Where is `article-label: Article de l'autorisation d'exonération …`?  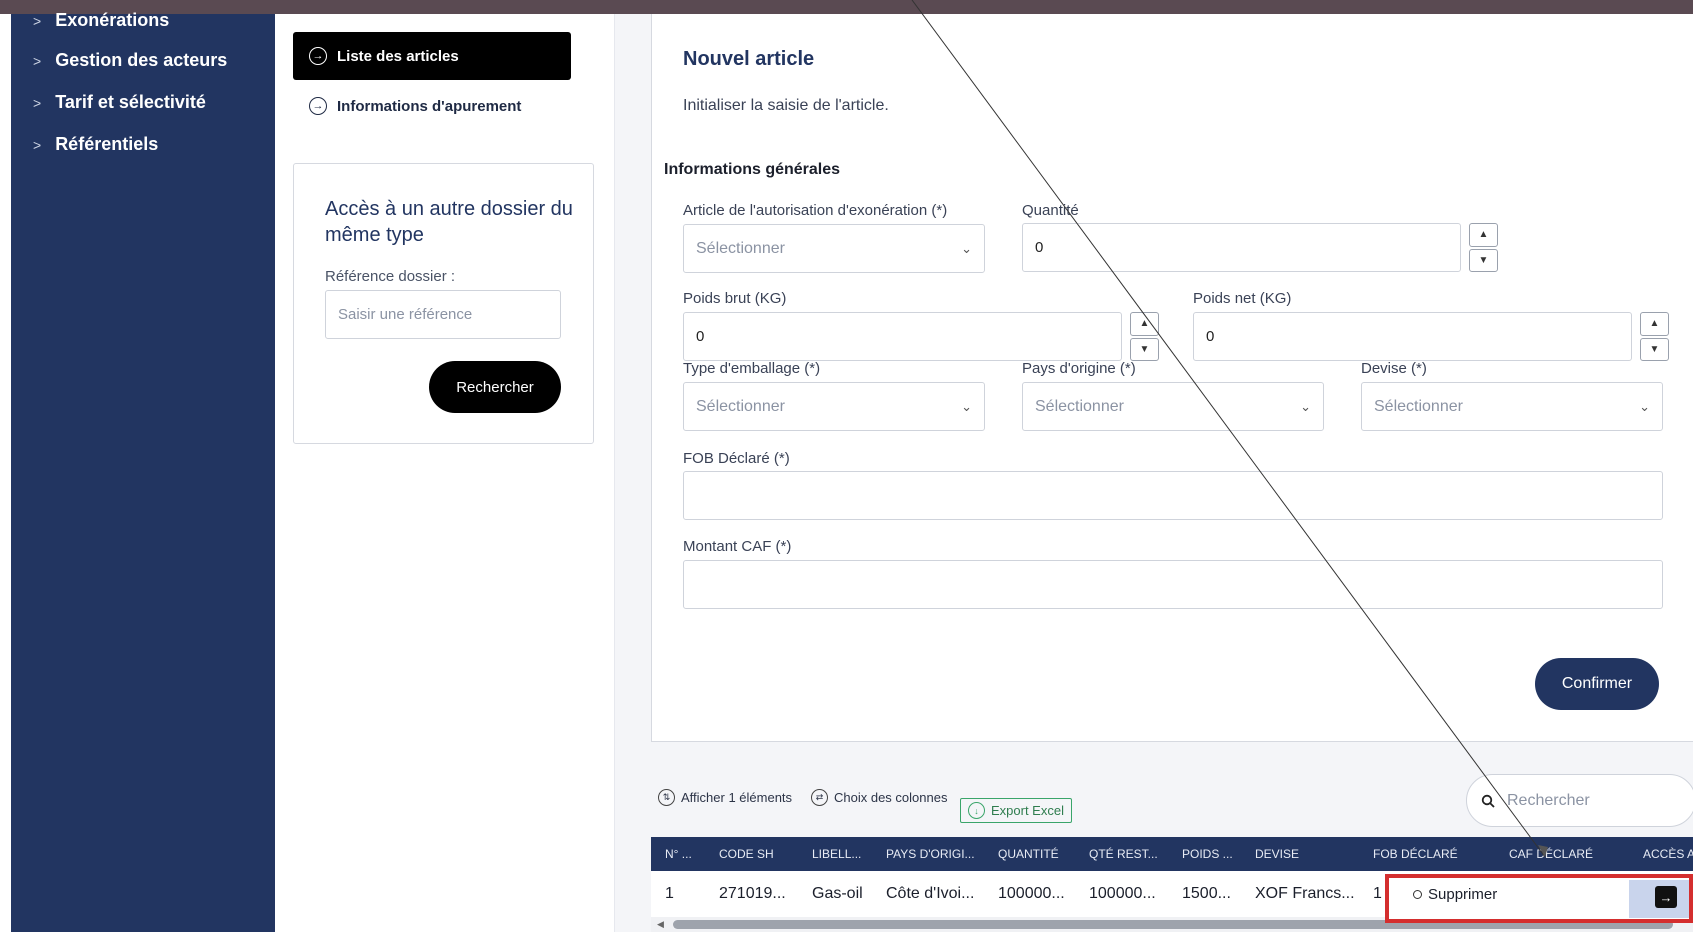
article-label: Article de l'autorisation d'exonération … is located at coordinates (815, 210).